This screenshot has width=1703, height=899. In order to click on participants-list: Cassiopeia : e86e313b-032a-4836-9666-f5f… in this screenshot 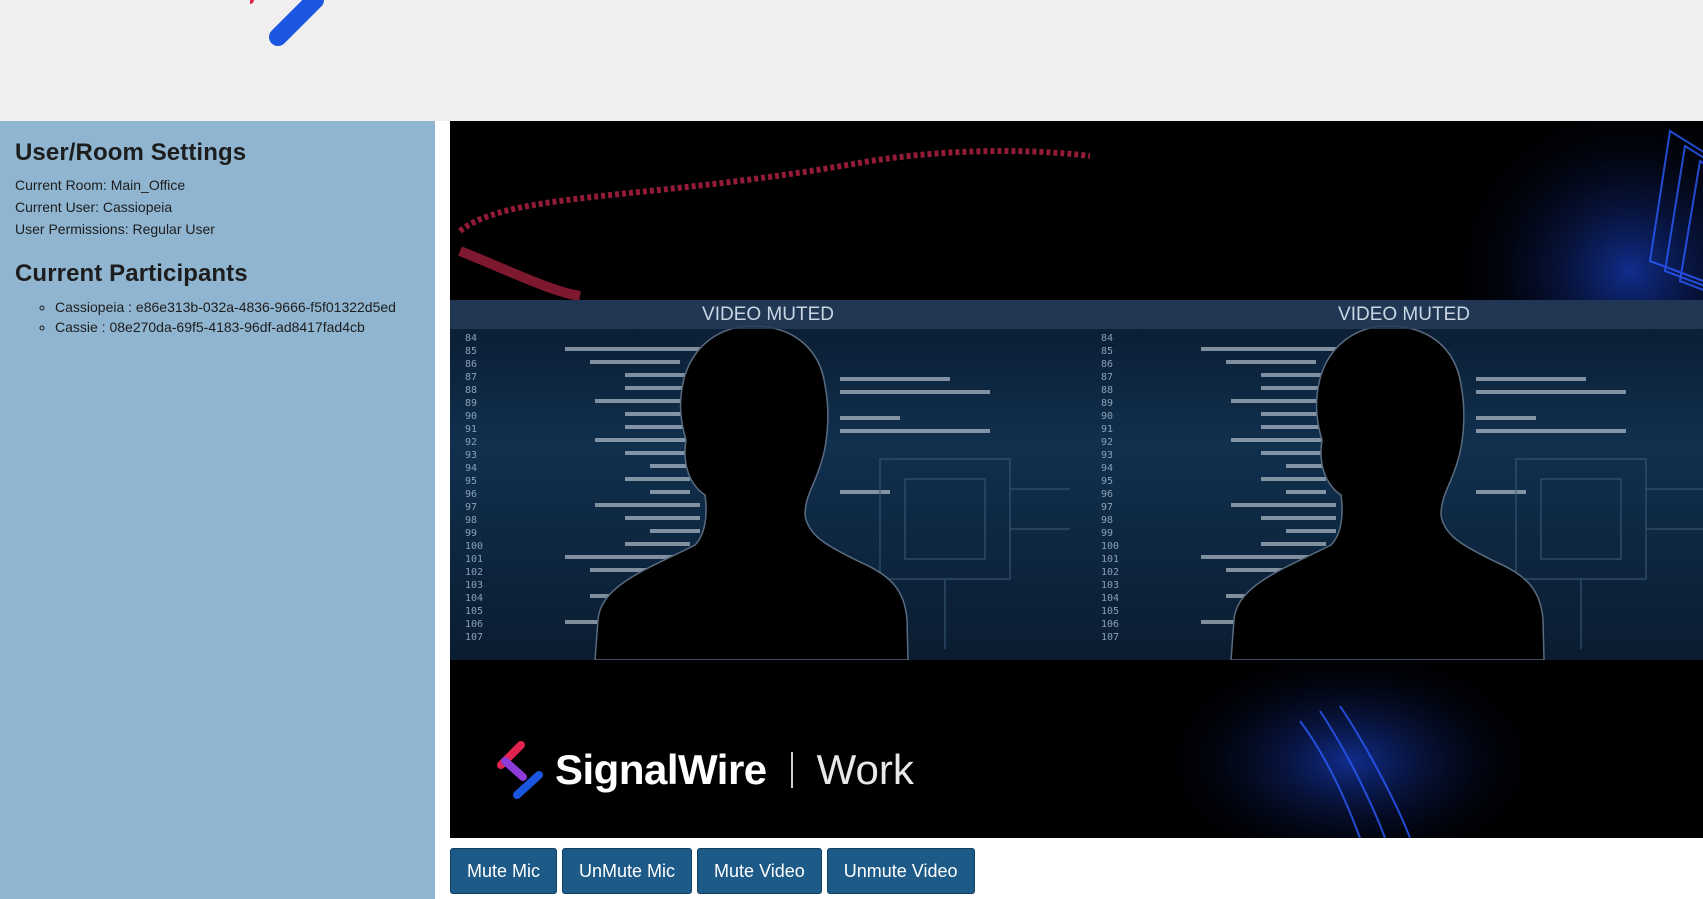, I will do `click(205, 317)`.